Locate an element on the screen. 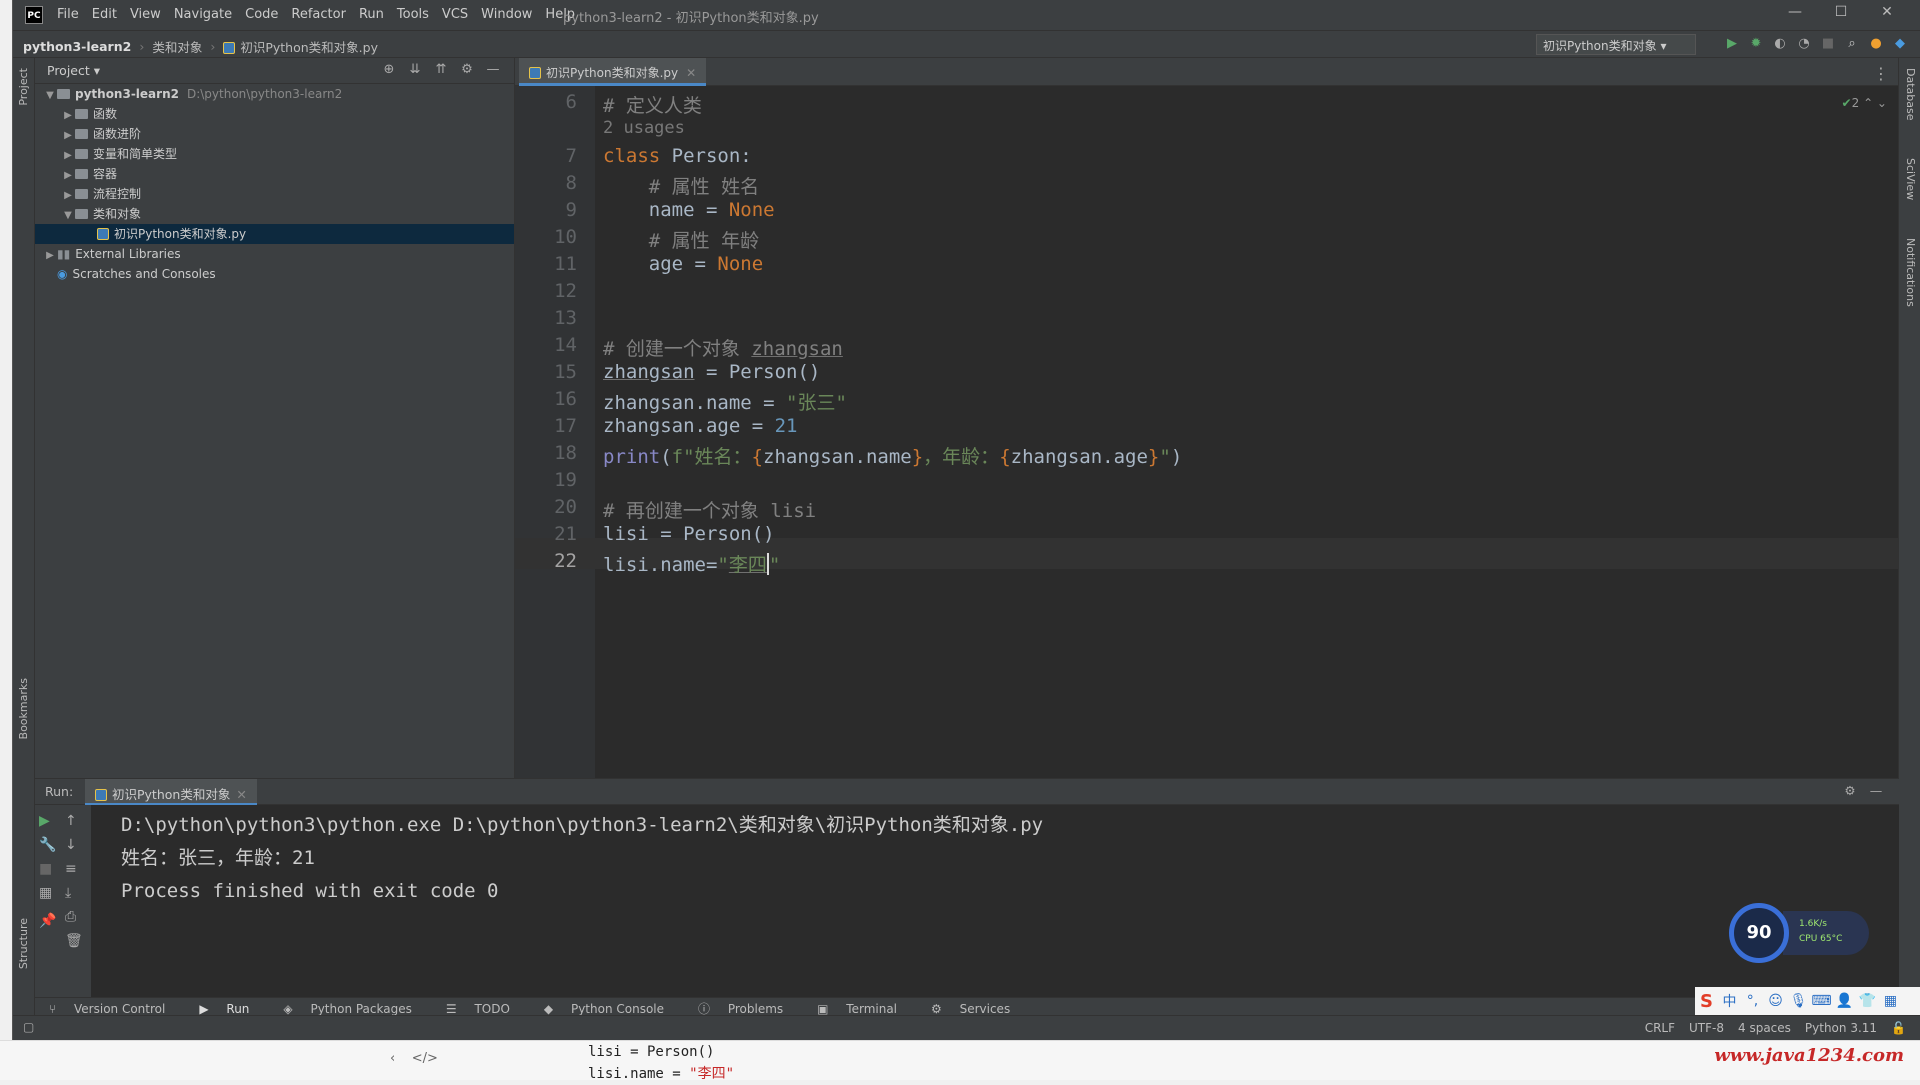 Image resolution: width=1920 pixels, height=1085 pixels. coverage-icon: ◐ is located at coordinates (1780, 43).